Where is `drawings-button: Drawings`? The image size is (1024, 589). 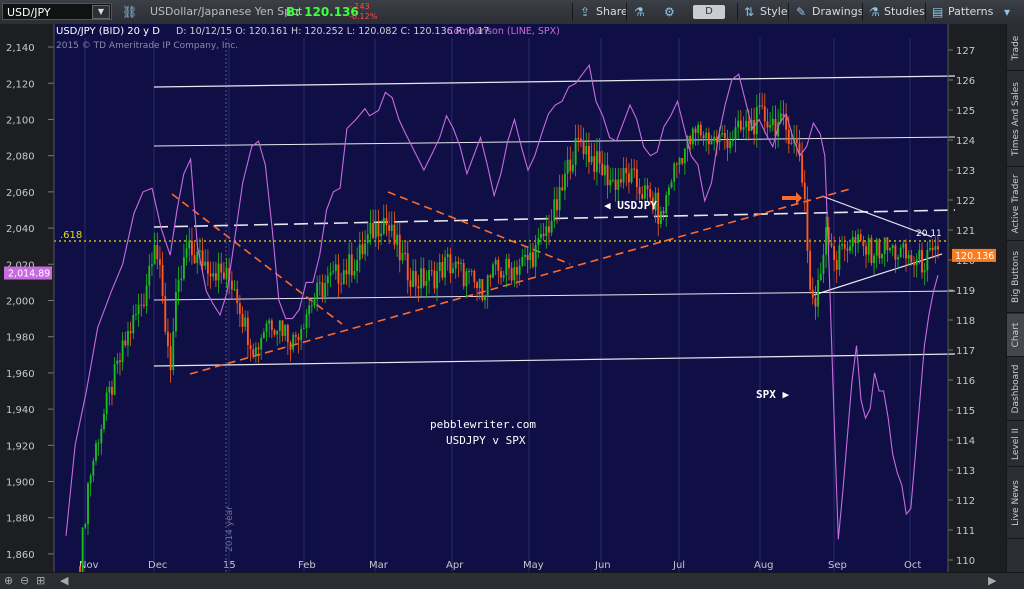
drawings-button: Drawings is located at coordinates (837, 12).